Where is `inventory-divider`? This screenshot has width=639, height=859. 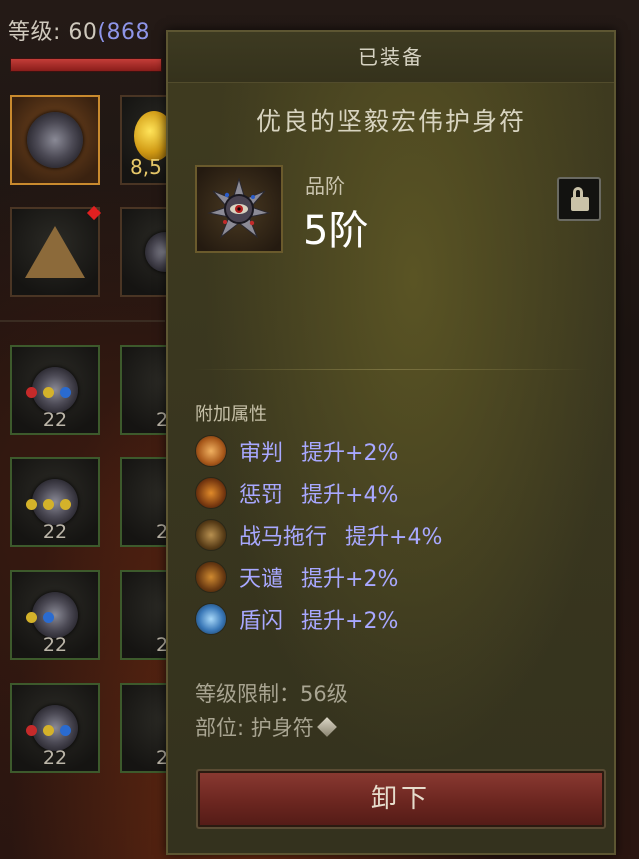 inventory-divider is located at coordinates (82, 321).